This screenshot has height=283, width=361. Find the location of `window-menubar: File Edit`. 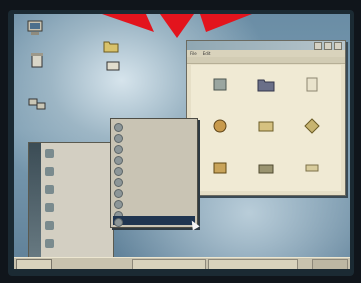

window-menubar: File Edit is located at coordinates (266, 53).